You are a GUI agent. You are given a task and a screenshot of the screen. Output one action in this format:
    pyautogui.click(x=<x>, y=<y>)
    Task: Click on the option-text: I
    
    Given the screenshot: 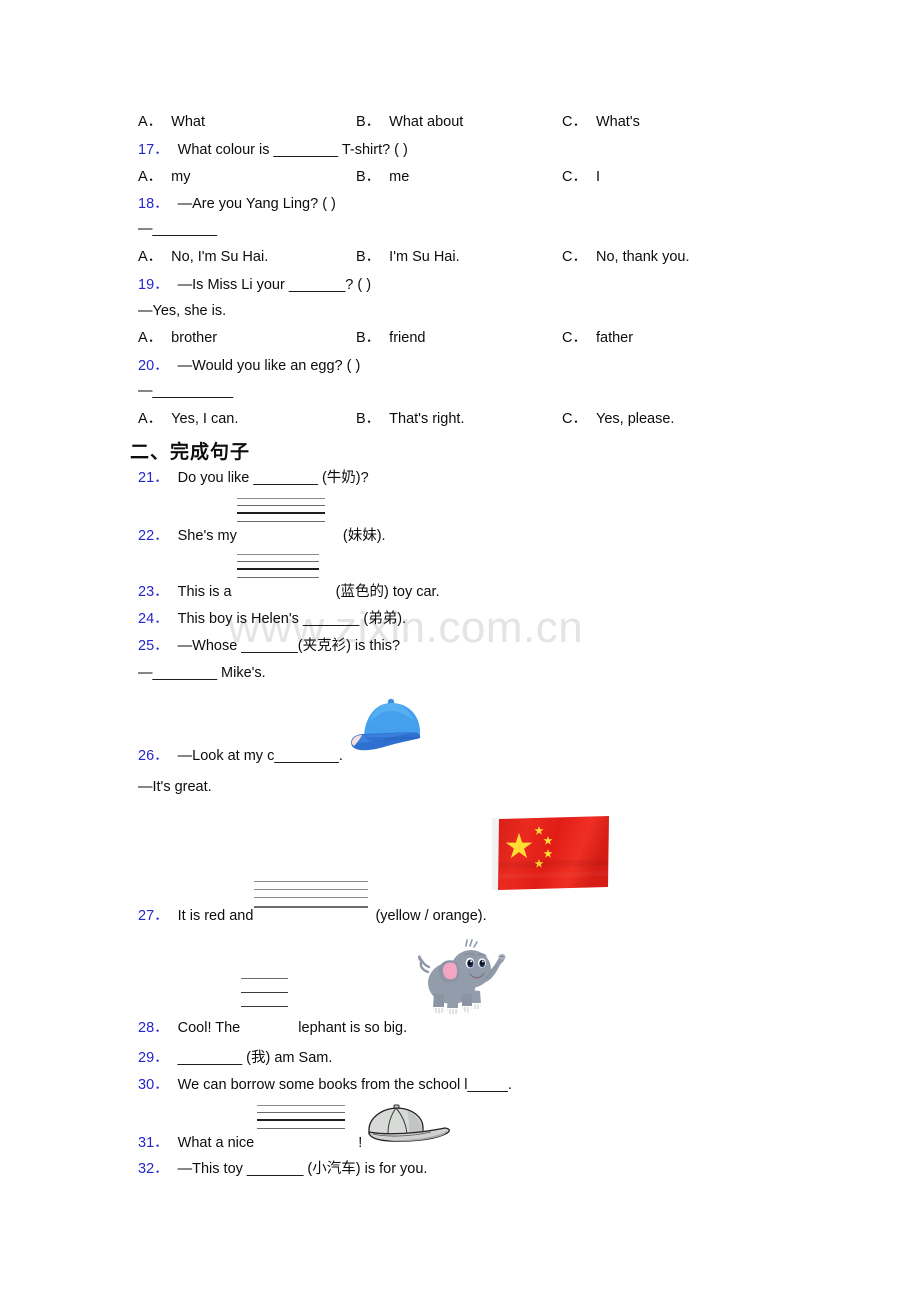 What is the action you would take?
    pyautogui.click(x=598, y=177)
    